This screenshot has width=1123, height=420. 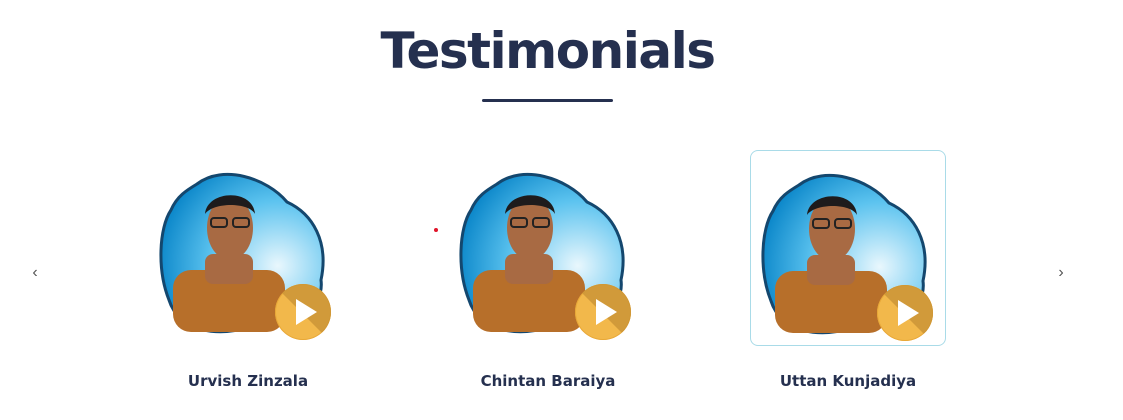 What do you see at coordinates (248, 381) in the screenshot?
I see `testimonial-name: Urvish Zinzala` at bounding box center [248, 381].